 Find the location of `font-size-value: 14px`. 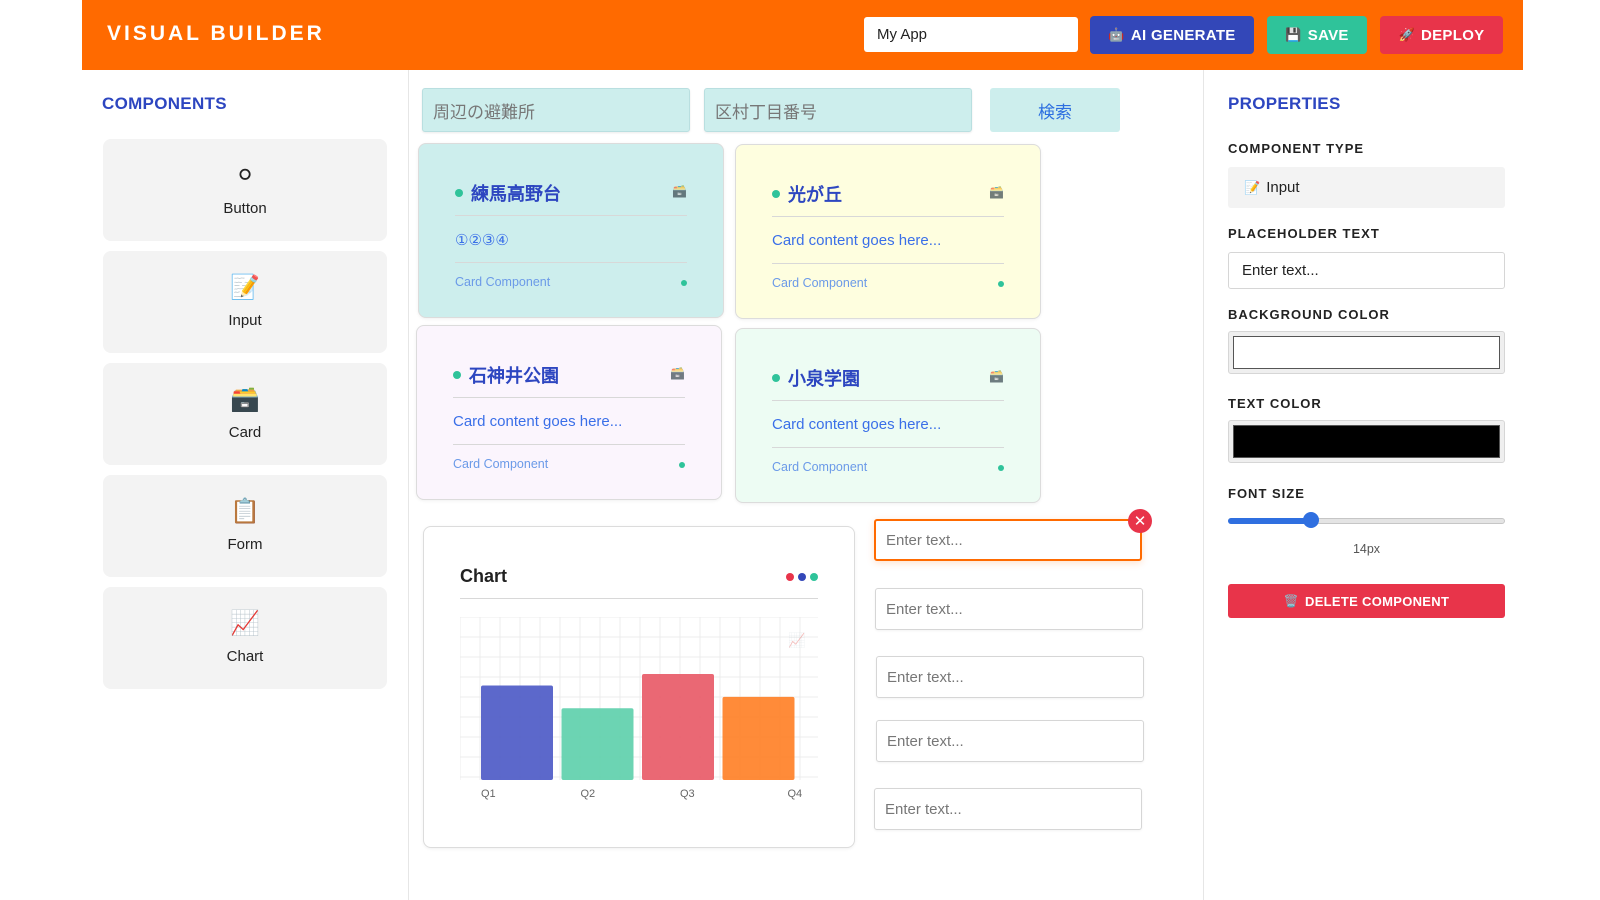

font-size-value: 14px is located at coordinates (1366, 549).